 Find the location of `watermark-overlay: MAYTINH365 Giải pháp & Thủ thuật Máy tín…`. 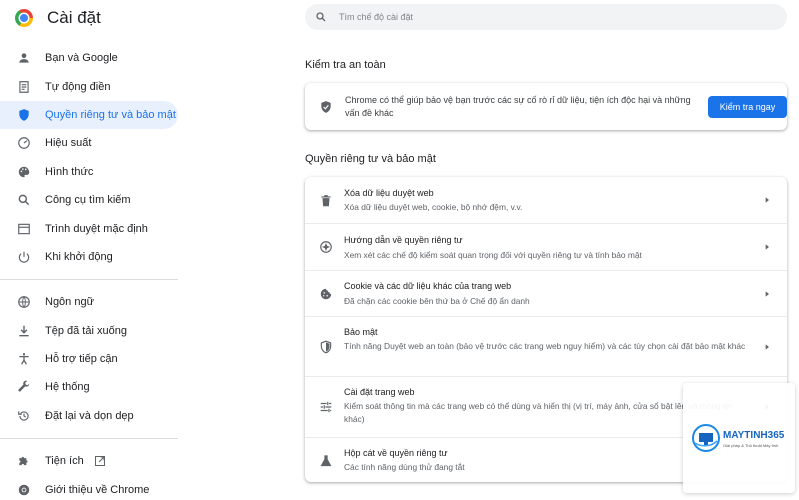

watermark-overlay: MAYTINH365 Giải pháp & Thủ thuật Máy tín… is located at coordinates (739, 438).